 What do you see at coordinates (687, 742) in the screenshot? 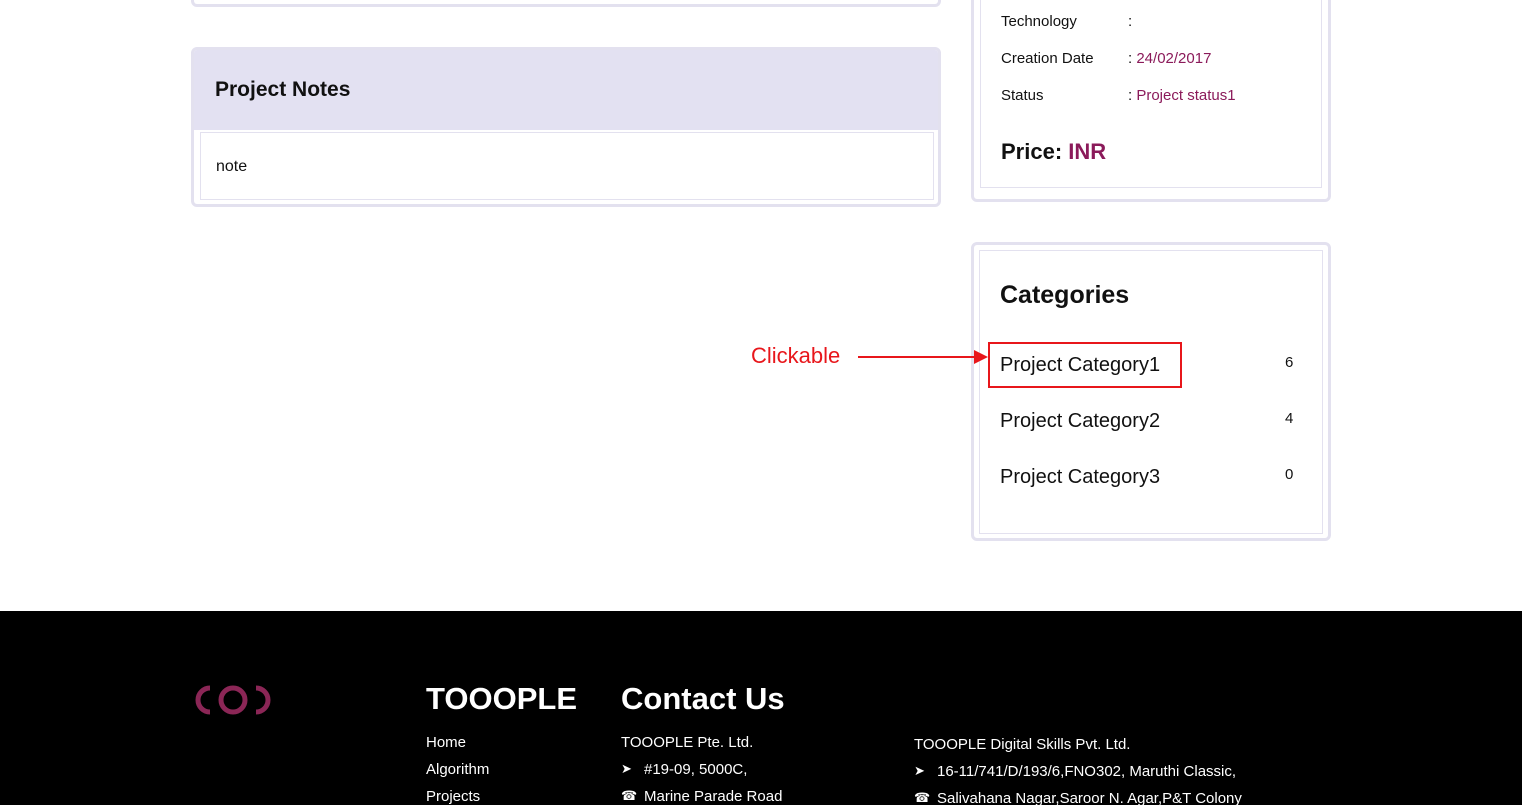
I see `office-sg-name: TOOOPLE Pte. Ltd.` at bounding box center [687, 742].